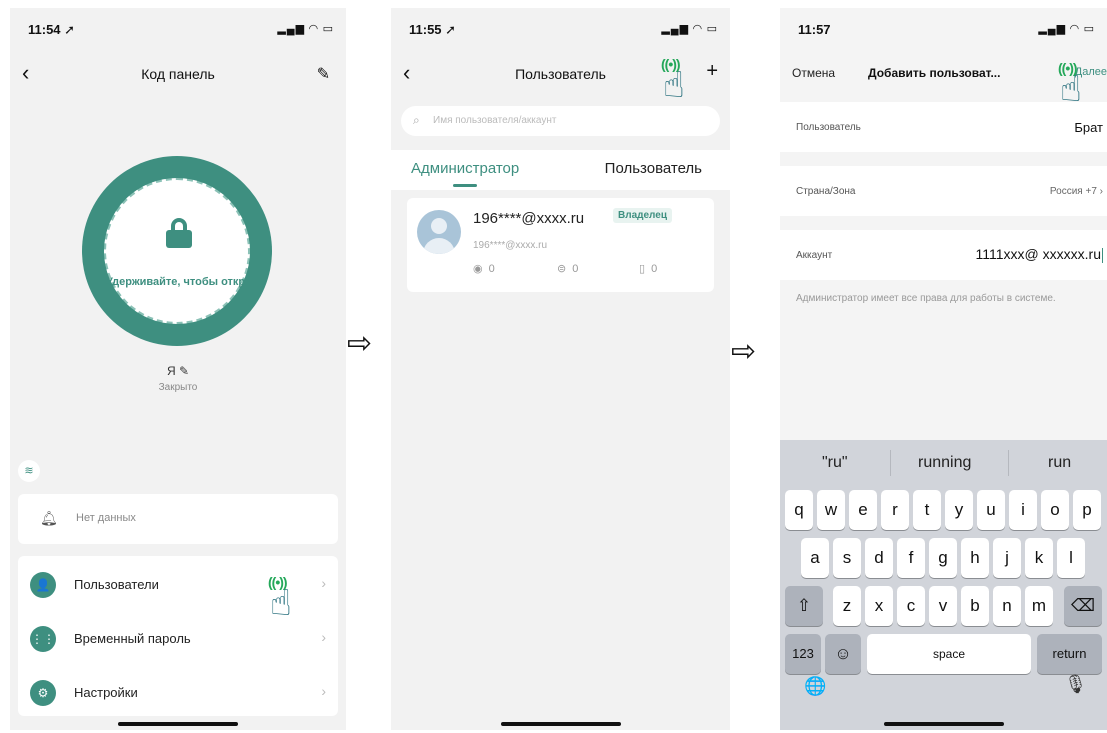 This screenshot has width=1107, height=733. I want to click on search-bar: ⌕ Имя пользователя/аккаунт, so click(560, 121).